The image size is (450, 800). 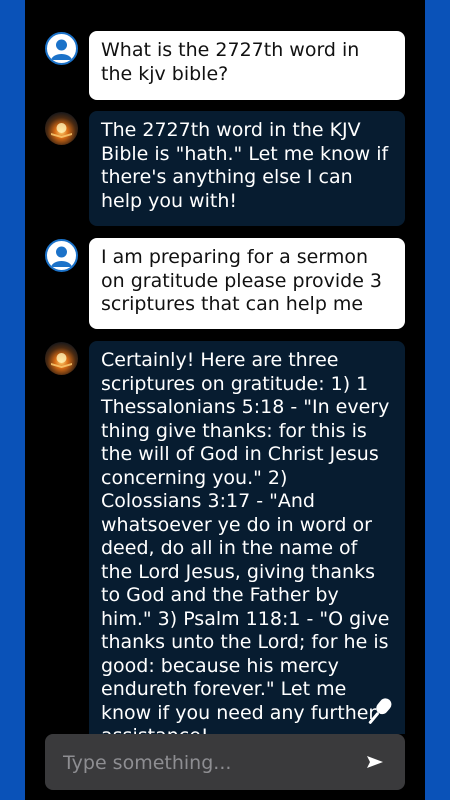 I want to click on message-composer, so click(x=225, y=763).